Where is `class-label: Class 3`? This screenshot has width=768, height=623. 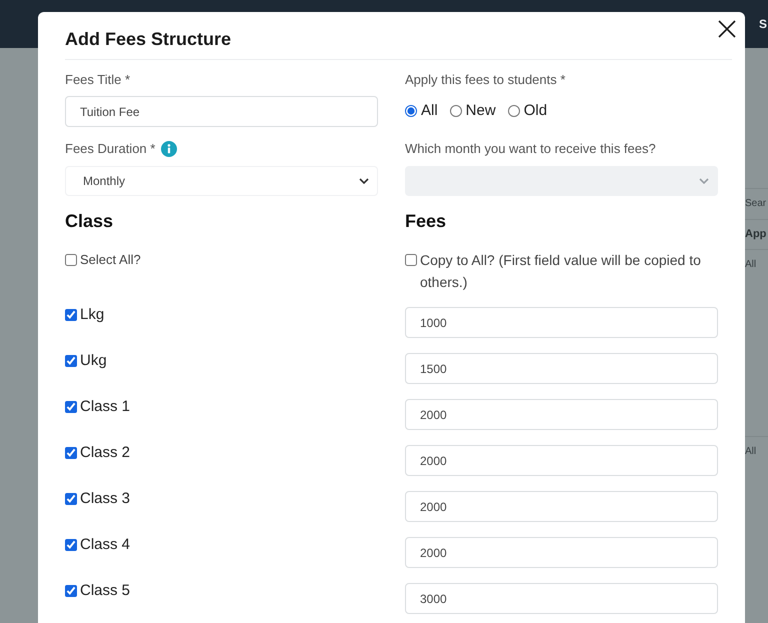
class-label: Class 3 is located at coordinates (105, 499).